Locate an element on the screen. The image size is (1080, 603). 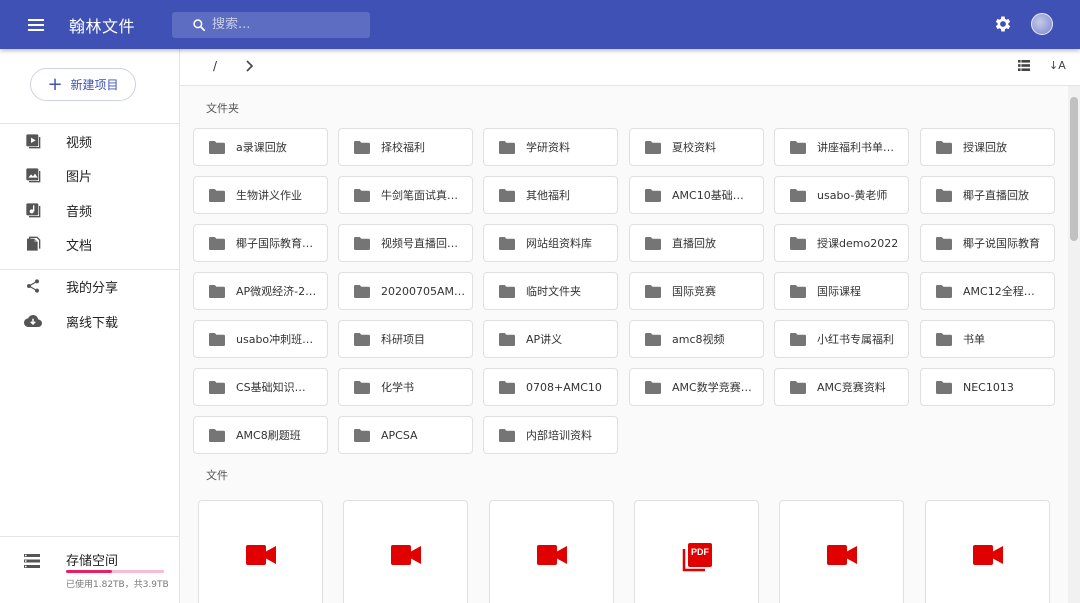
folder-item: 生物讲义作业 is located at coordinates (260, 195).